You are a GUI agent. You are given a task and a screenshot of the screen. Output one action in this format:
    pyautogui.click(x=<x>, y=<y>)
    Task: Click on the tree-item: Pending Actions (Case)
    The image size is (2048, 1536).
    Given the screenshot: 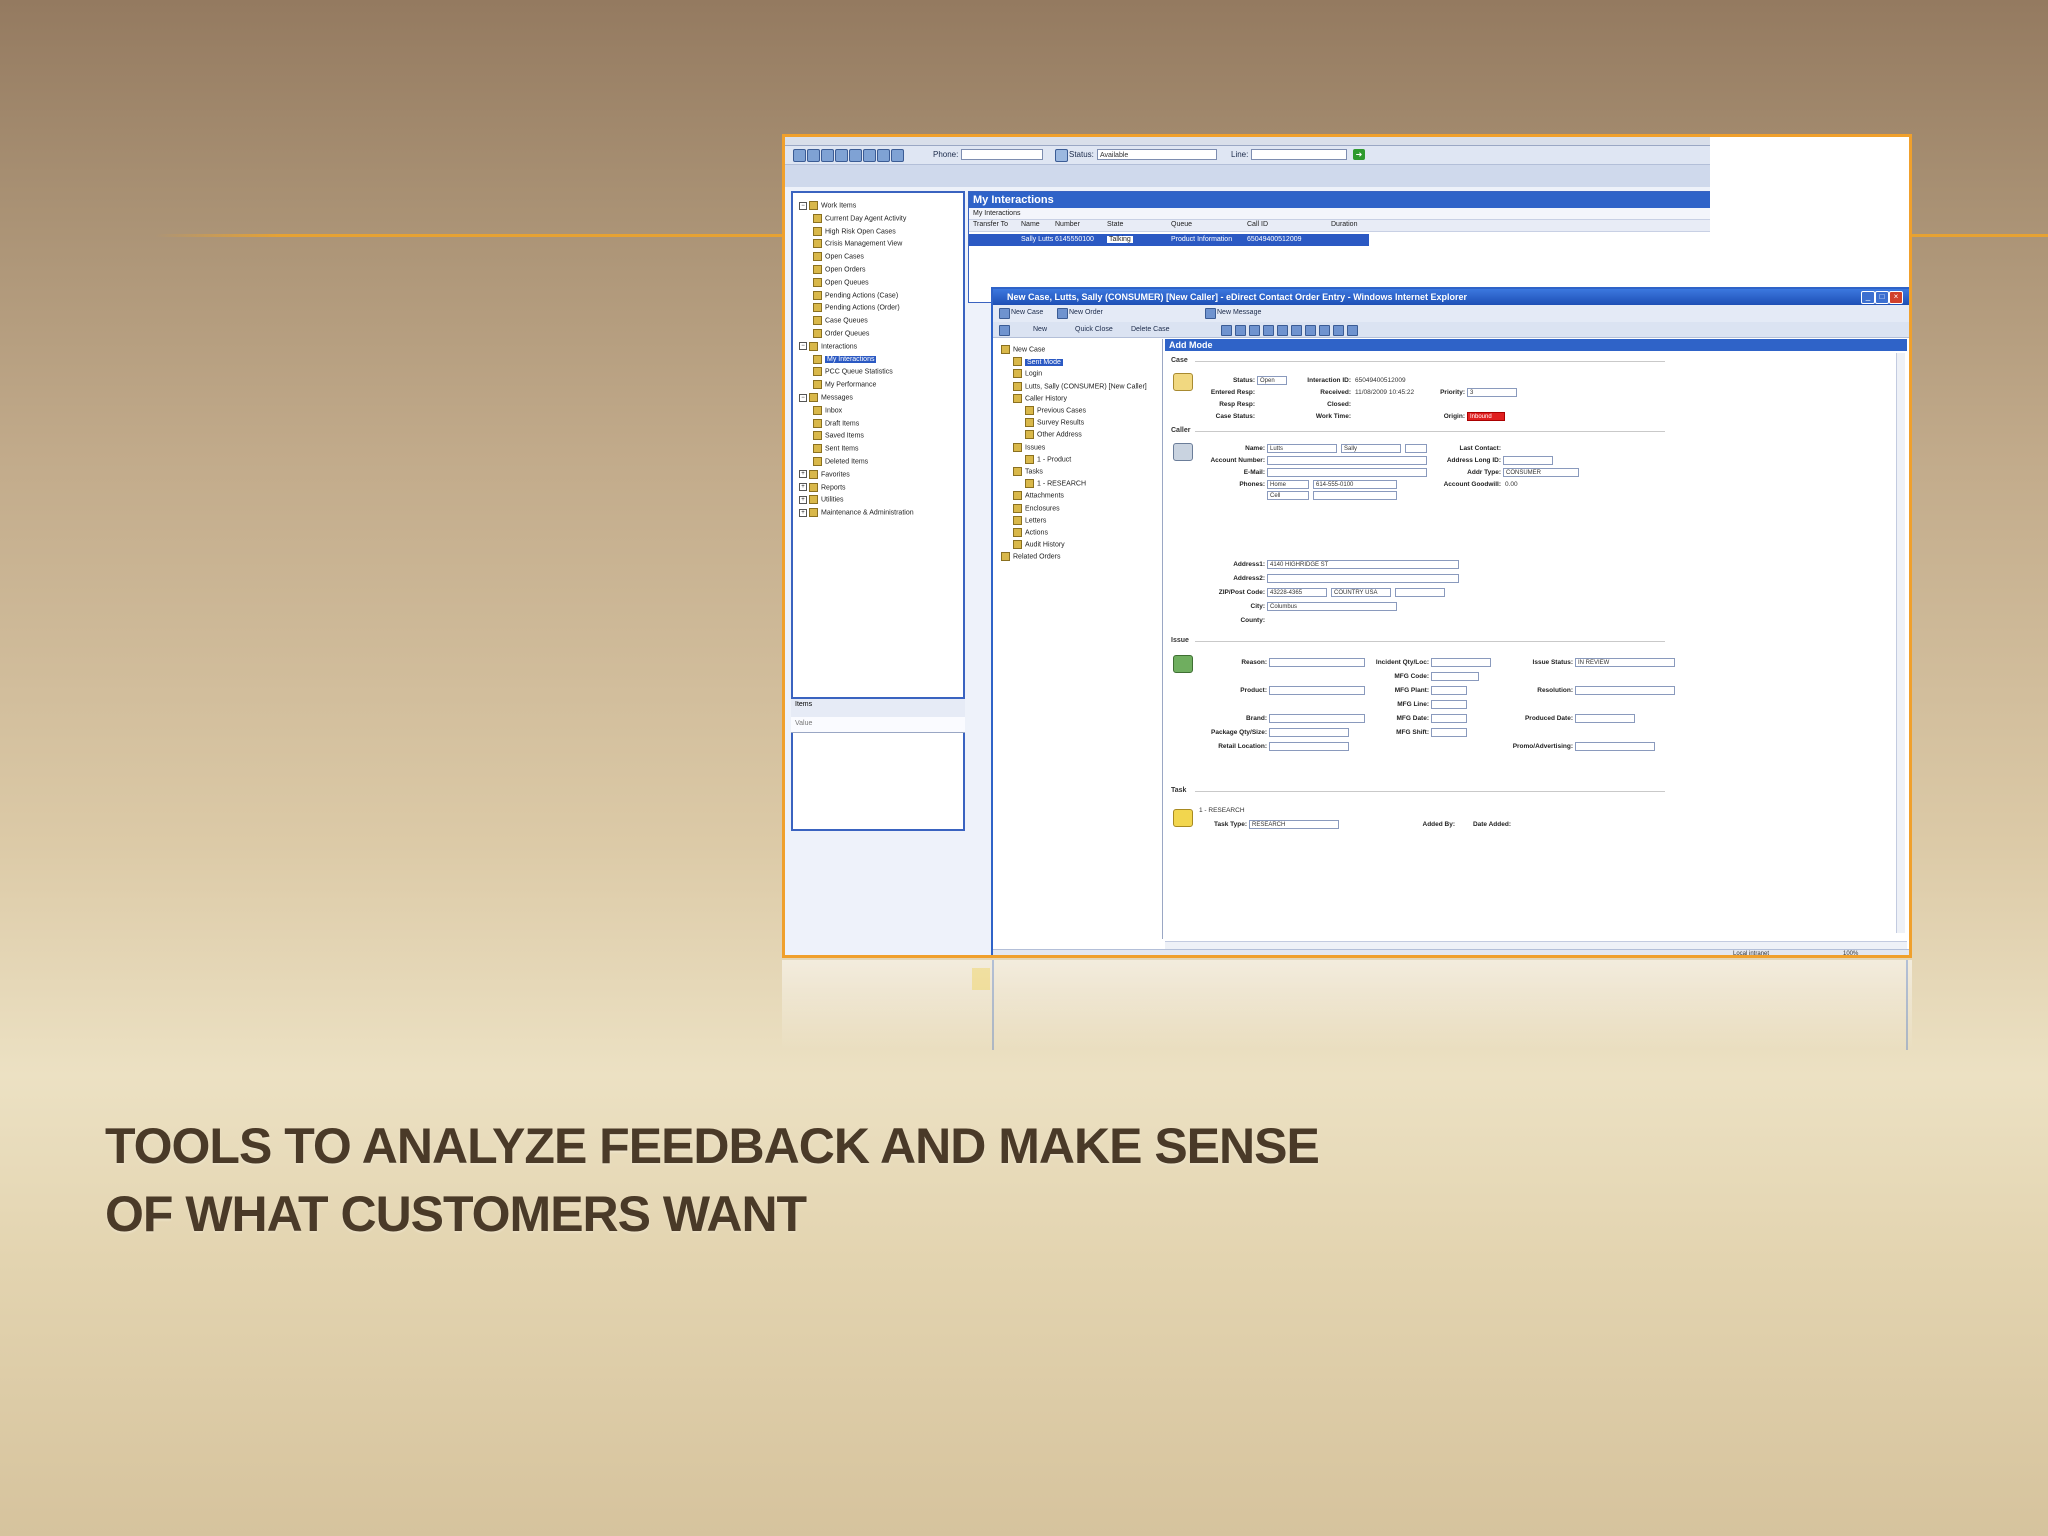 What is the action you would take?
    pyautogui.click(x=855, y=295)
    